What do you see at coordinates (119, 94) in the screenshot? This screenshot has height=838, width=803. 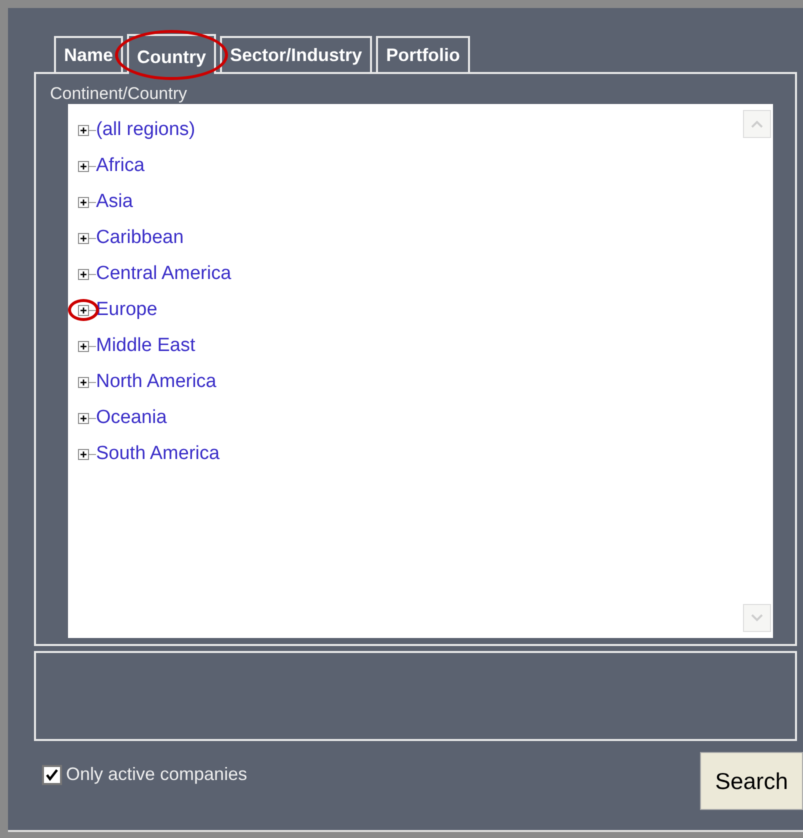 I see `tree-label: Continent/Country` at bounding box center [119, 94].